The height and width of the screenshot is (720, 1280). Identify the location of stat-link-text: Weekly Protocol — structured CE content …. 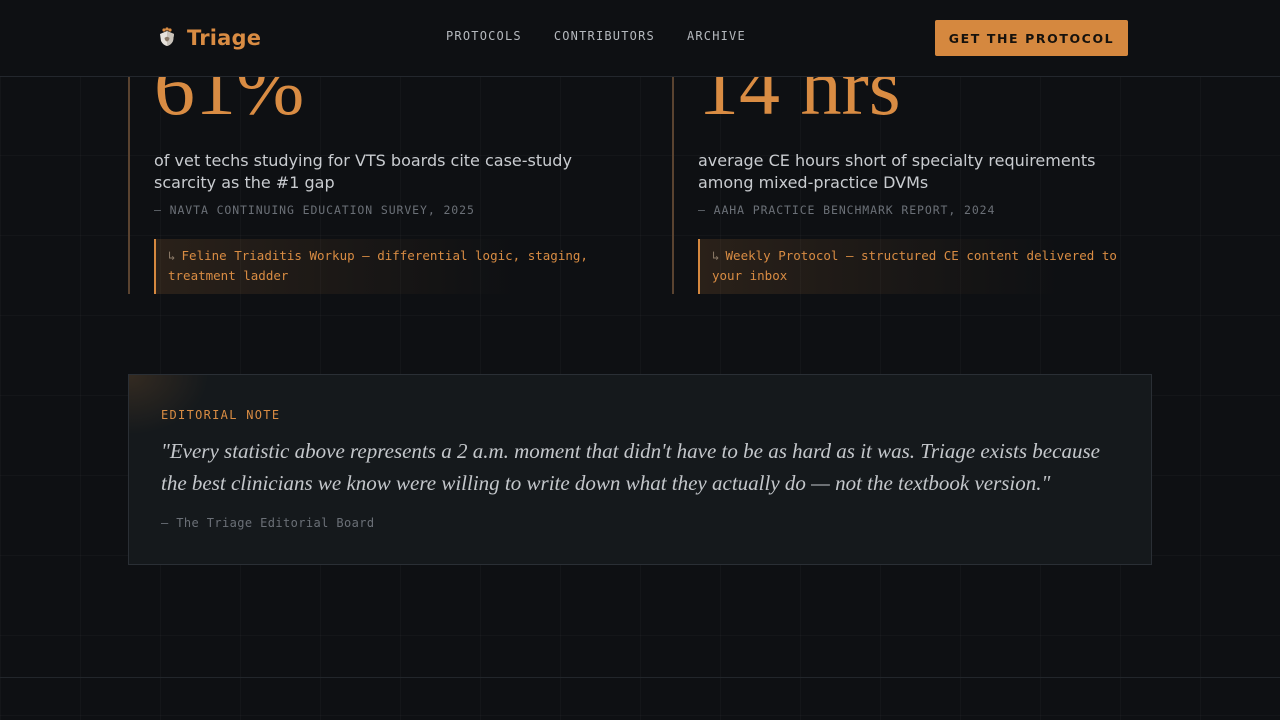
(914, 265).